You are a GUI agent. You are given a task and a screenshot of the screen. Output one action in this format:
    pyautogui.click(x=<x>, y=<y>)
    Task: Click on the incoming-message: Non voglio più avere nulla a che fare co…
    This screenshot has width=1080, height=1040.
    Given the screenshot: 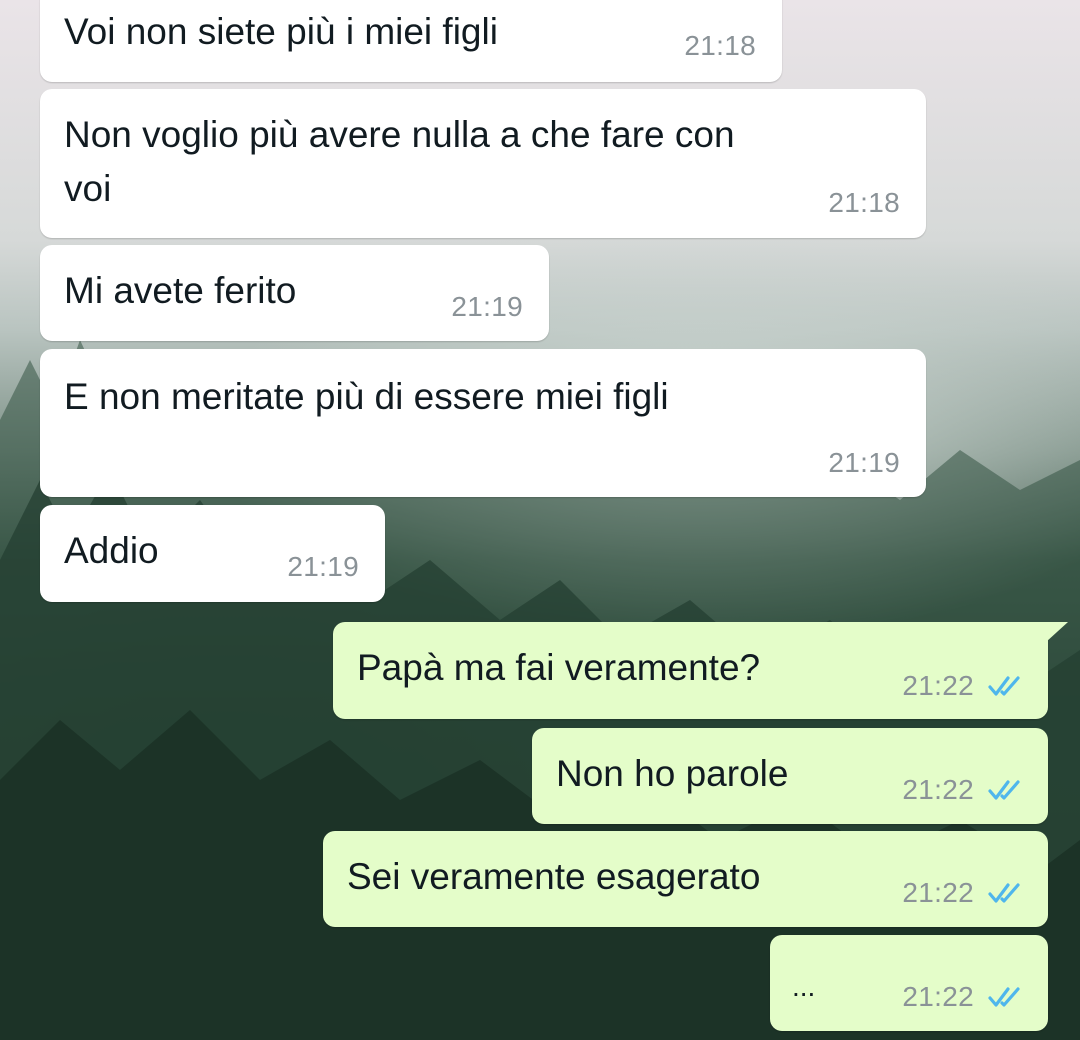 What is the action you would take?
    pyautogui.click(x=483, y=163)
    